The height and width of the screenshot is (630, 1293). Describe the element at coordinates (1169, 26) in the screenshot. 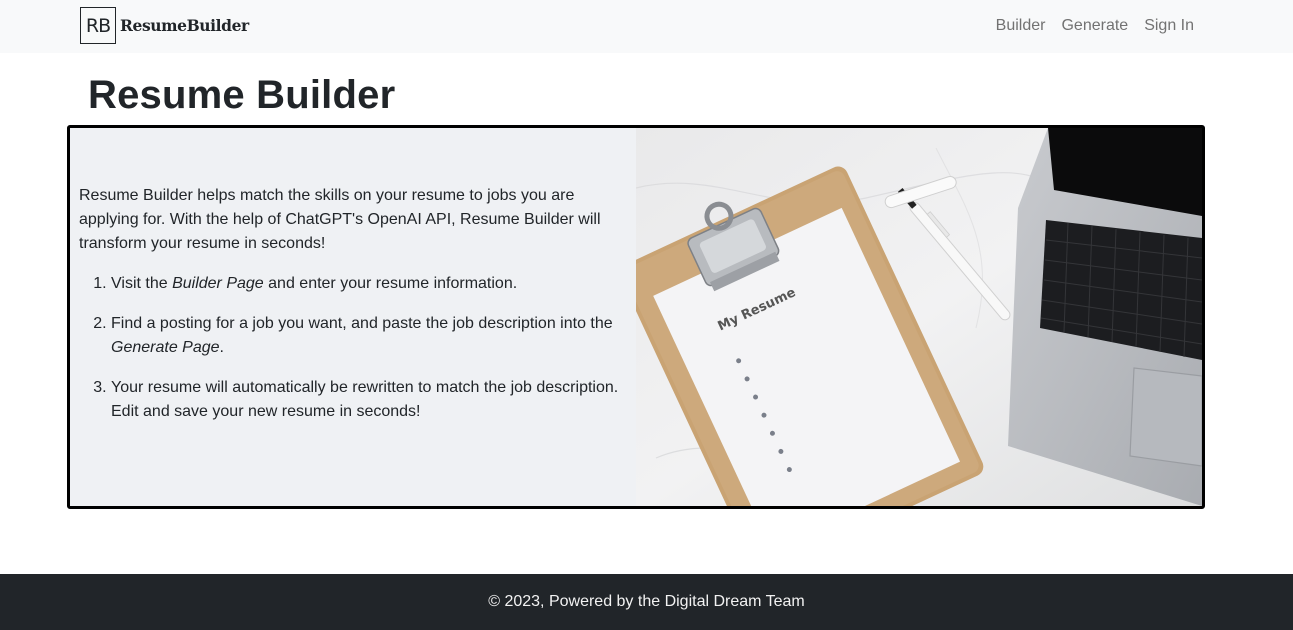

I see `nav-link-sign-in: Sign In` at that location.